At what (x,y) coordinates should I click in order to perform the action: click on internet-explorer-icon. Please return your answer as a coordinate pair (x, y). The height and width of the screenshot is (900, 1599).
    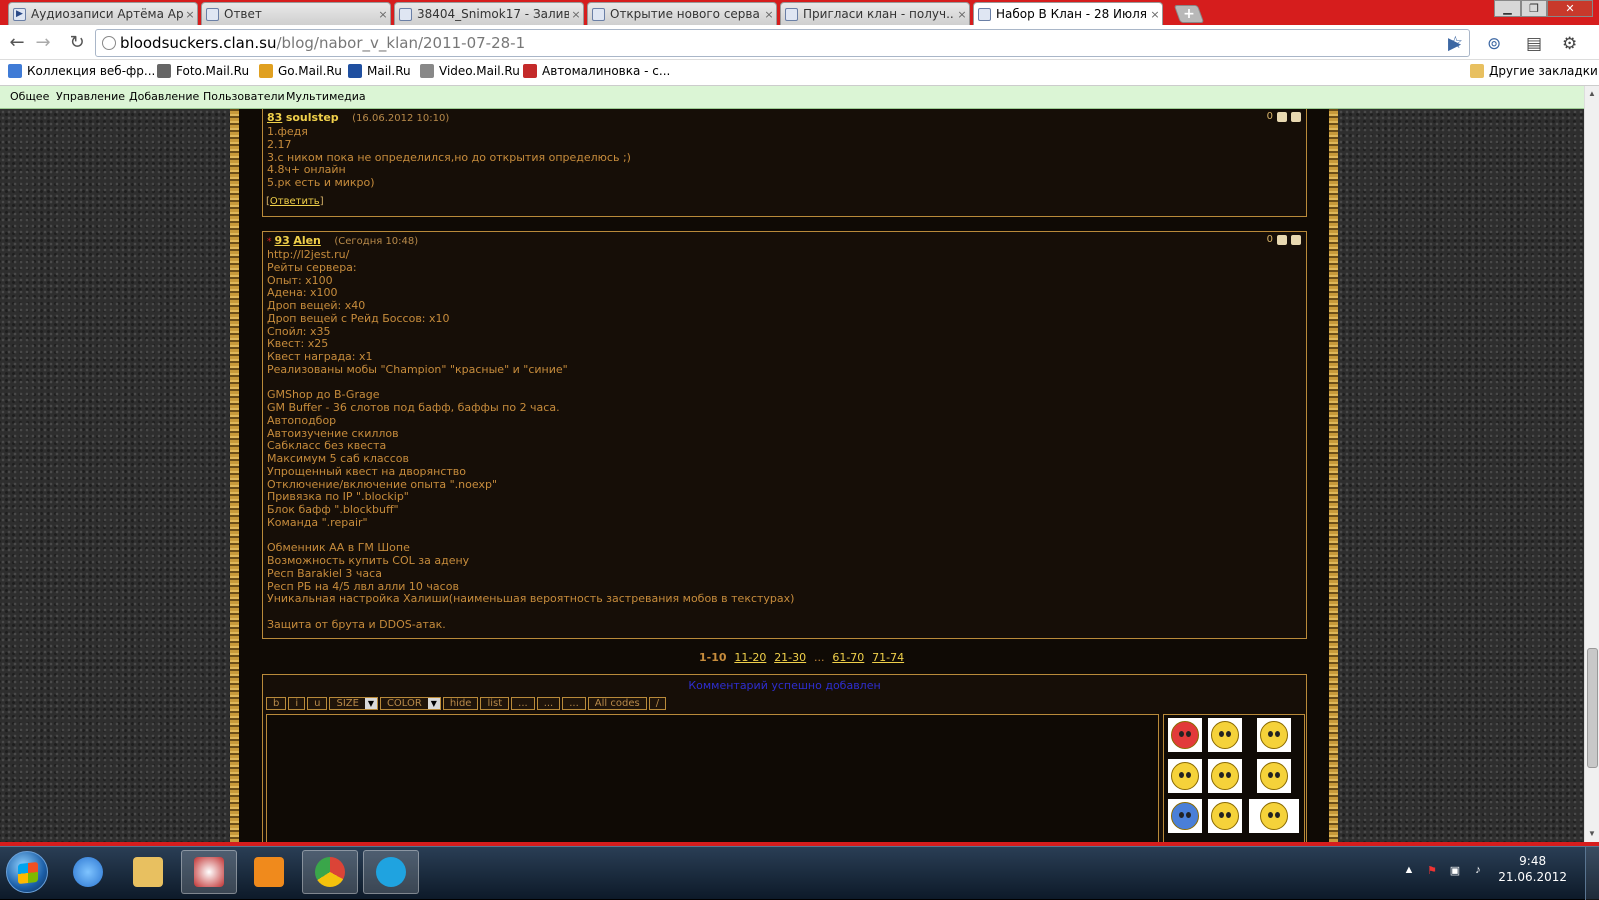
    Looking at the image, I should click on (88, 872).